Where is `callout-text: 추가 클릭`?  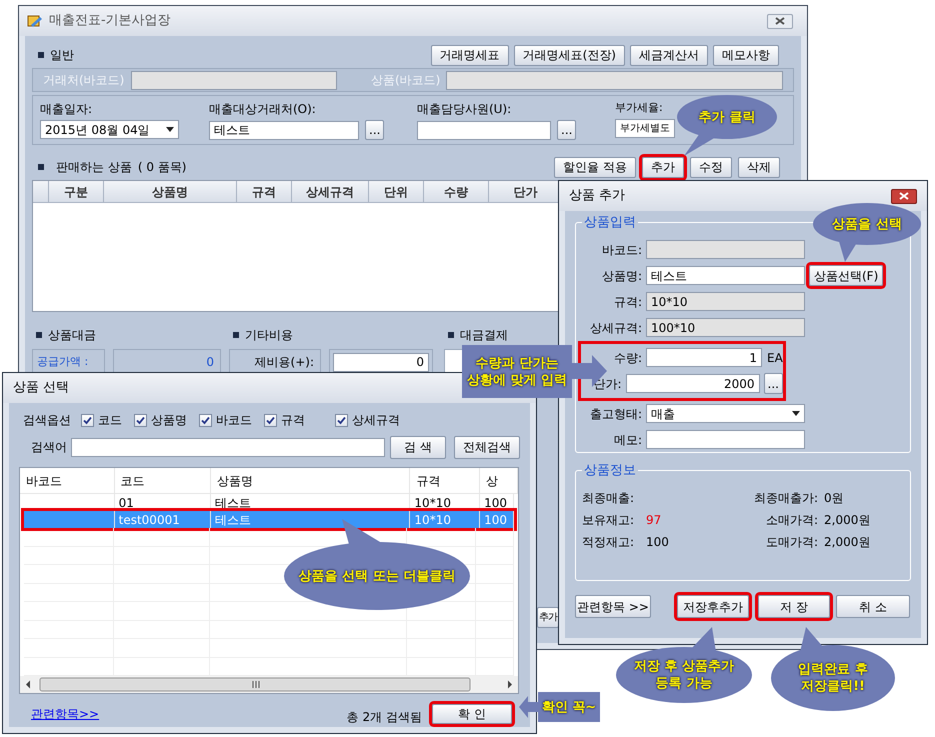 callout-text: 추가 클릭 is located at coordinates (727, 117).